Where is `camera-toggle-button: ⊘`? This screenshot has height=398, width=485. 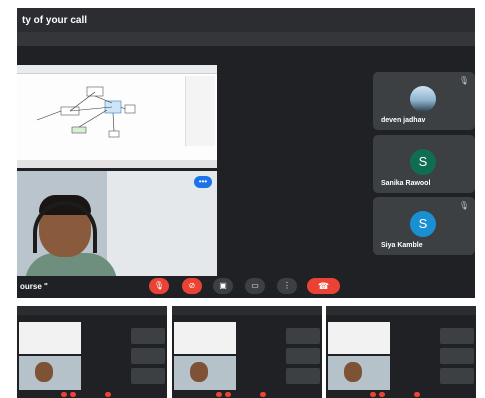 camera-toggle-button: ⊘ is located at coordinates (192, 286).